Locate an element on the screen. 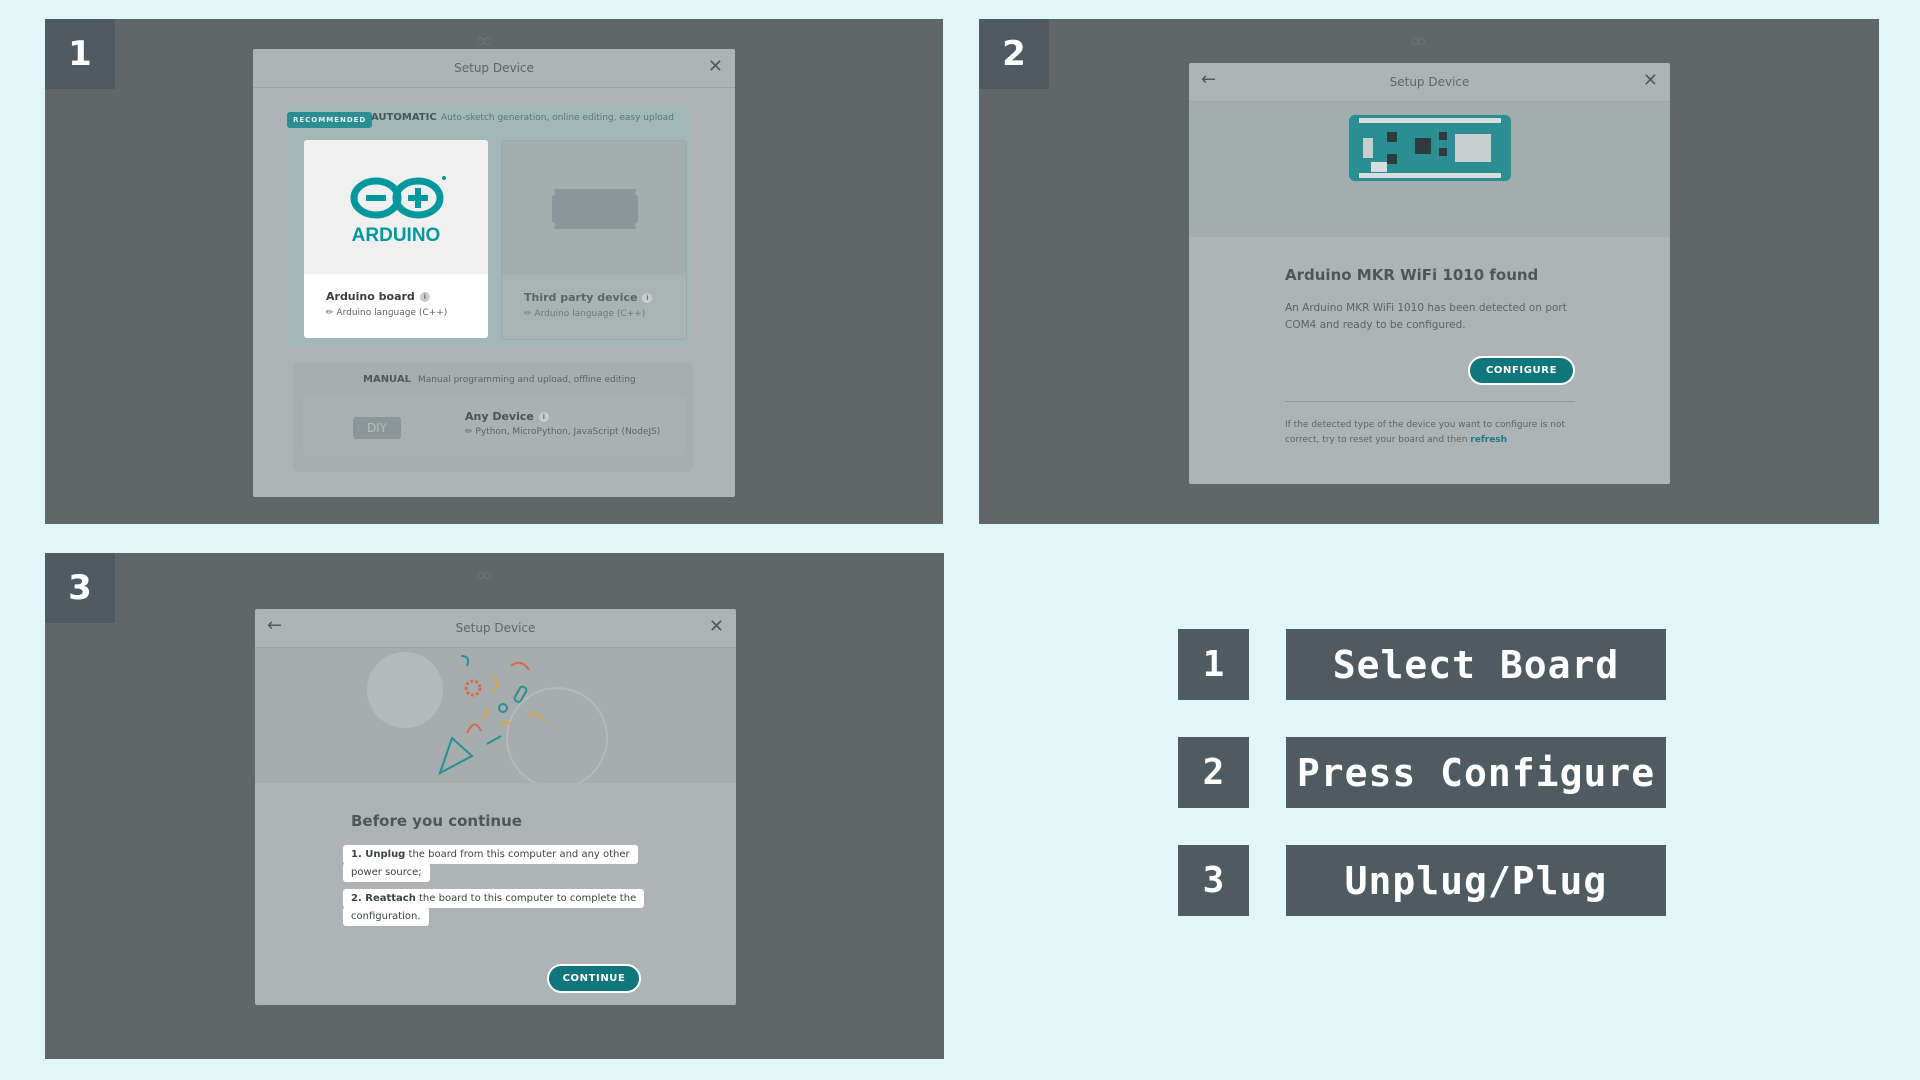  step-number-badge: 1 is located at coordinates (80, 54).